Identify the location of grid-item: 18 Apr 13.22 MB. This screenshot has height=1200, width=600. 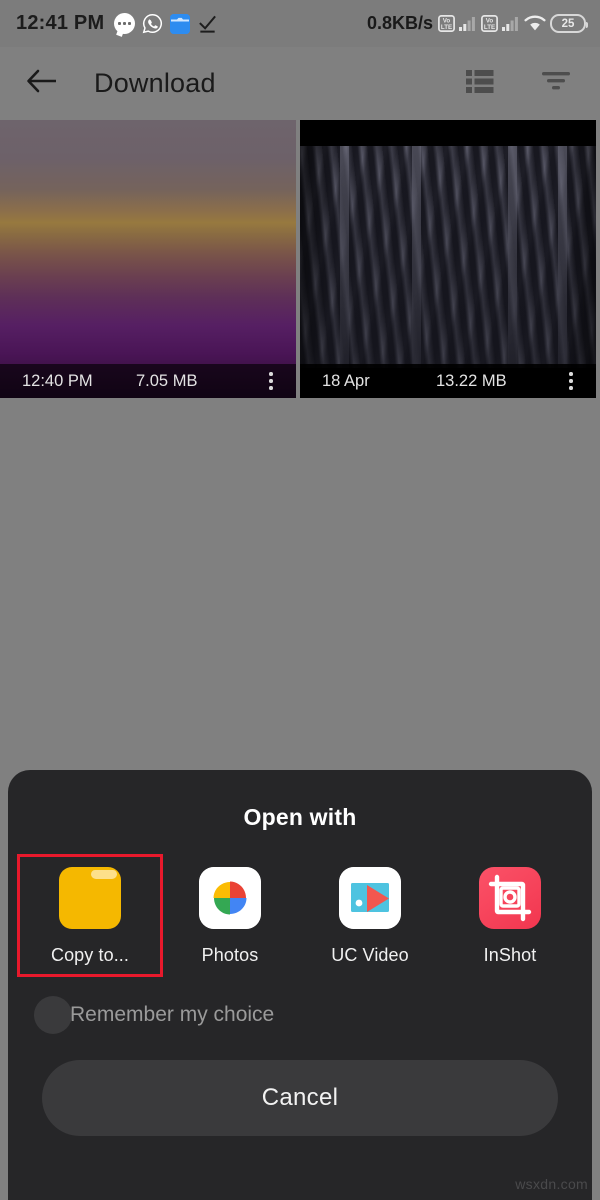
(448, 259).